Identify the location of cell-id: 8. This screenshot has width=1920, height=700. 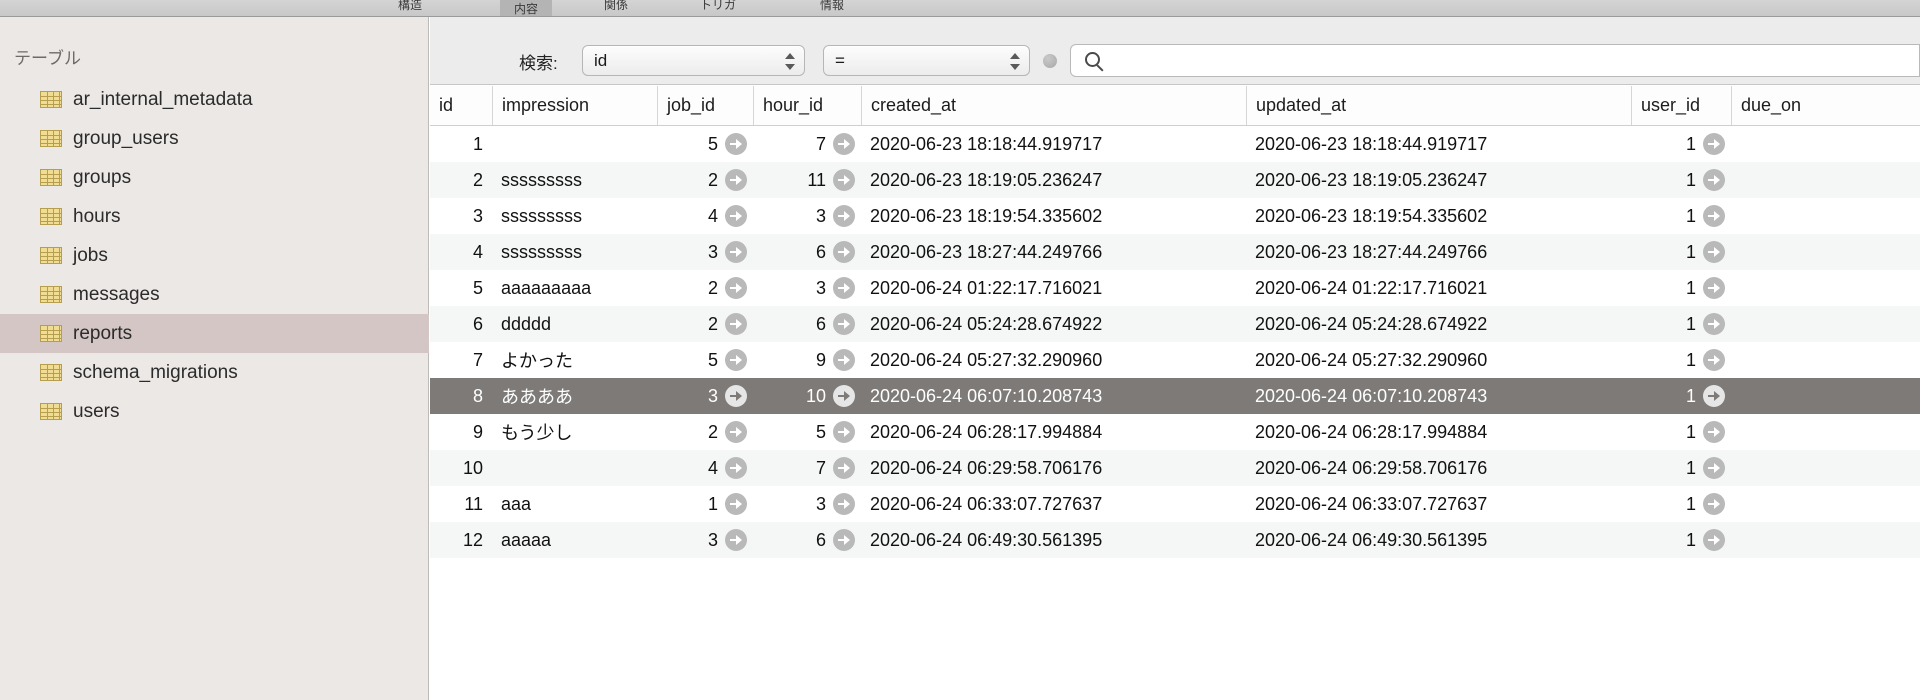
(461, 396).